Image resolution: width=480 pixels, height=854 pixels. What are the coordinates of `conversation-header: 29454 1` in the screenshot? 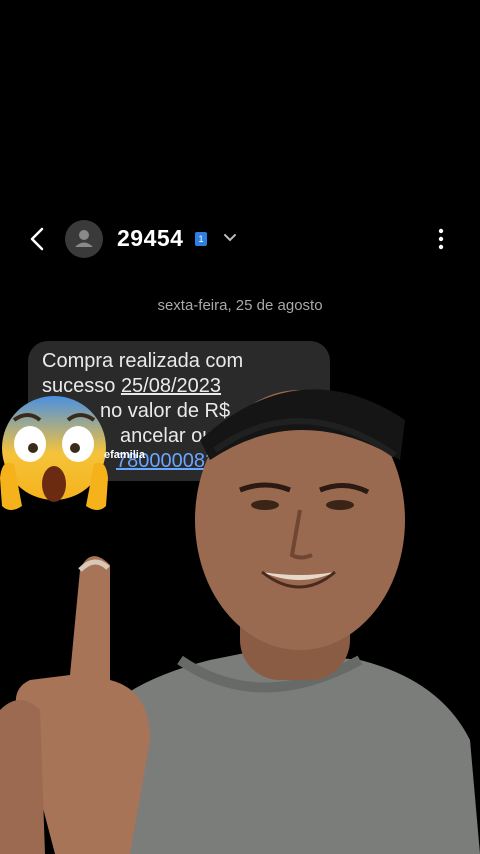 It's located at (240, 239).